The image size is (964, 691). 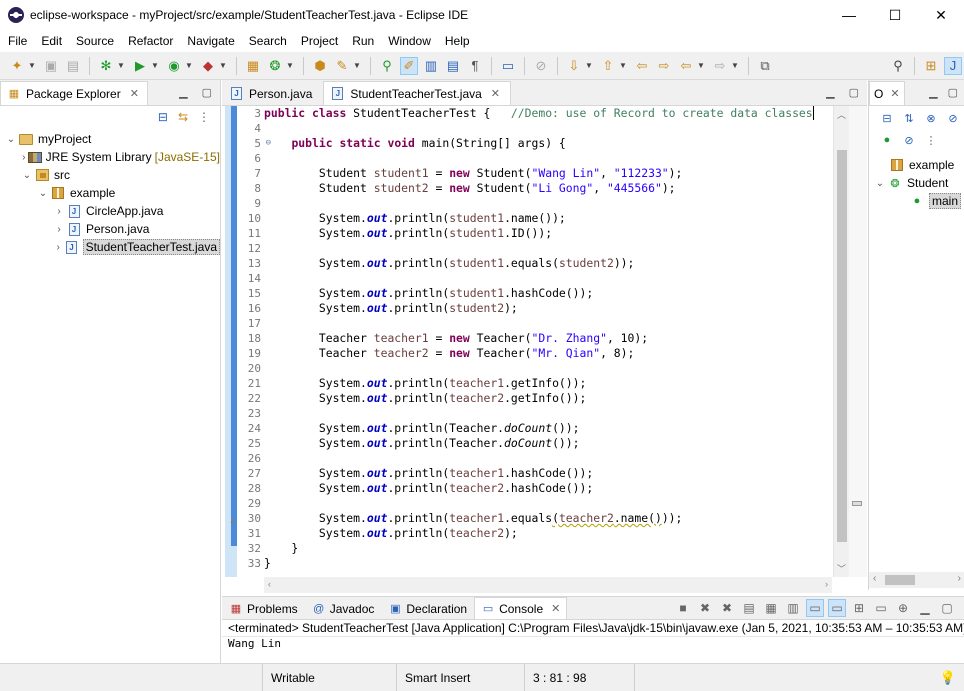 What do you see at coordinates (427, 608) in the screenshot?
I see `tab-declaration: ▣ Declaration` at bounding box center [427, 608].